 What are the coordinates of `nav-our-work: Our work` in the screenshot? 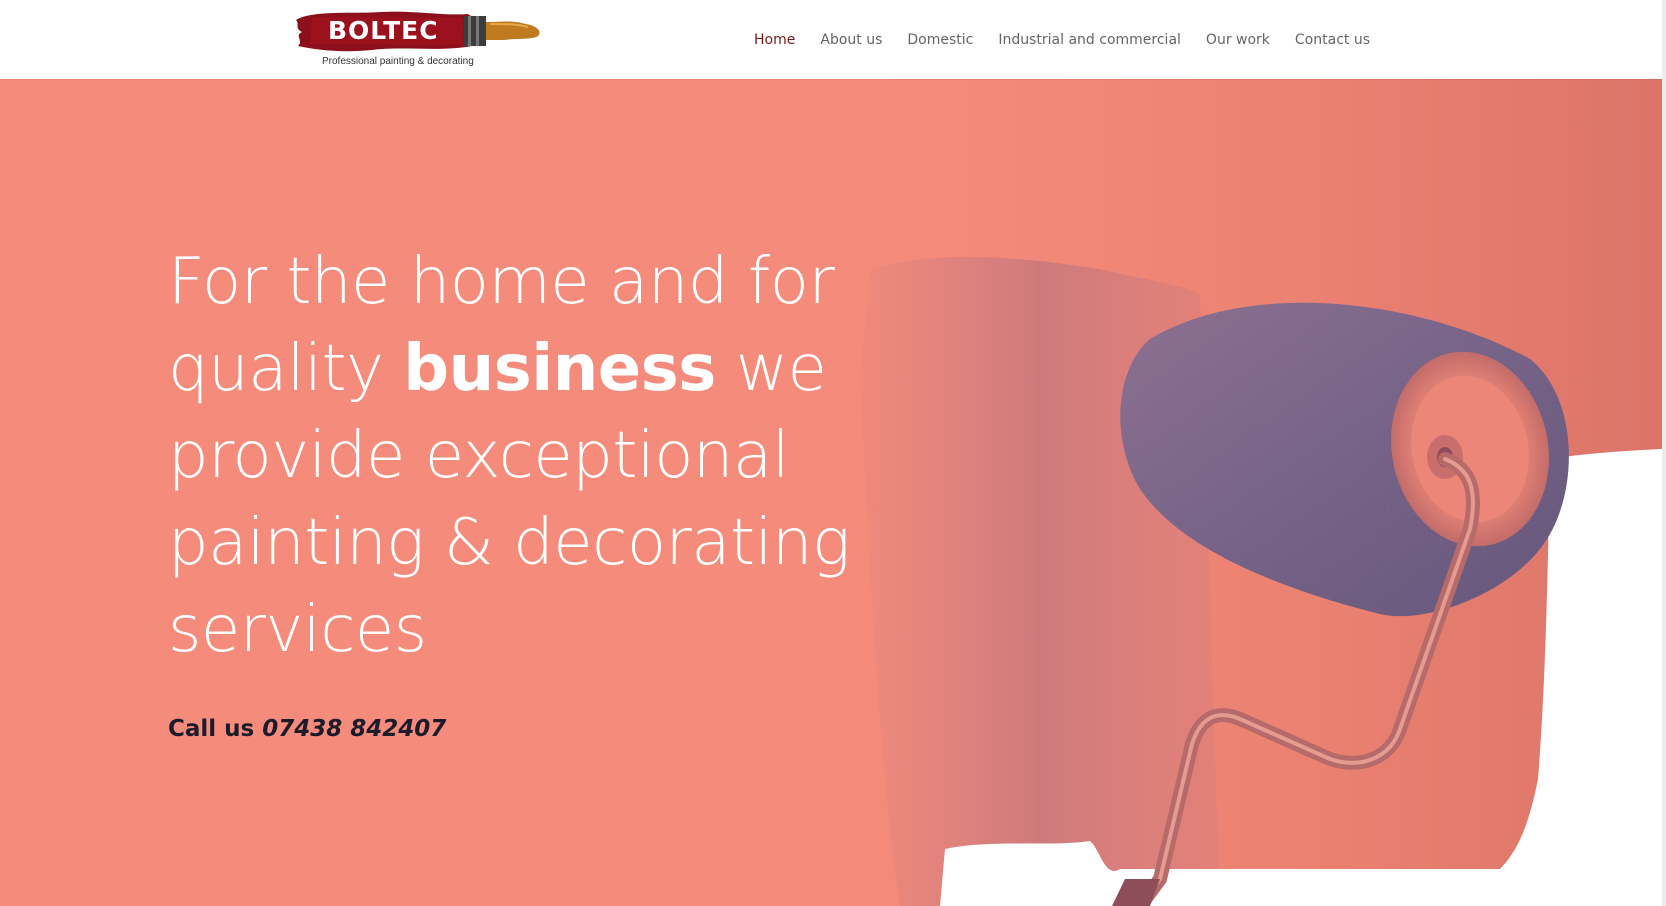 It's located at (1238, 40).